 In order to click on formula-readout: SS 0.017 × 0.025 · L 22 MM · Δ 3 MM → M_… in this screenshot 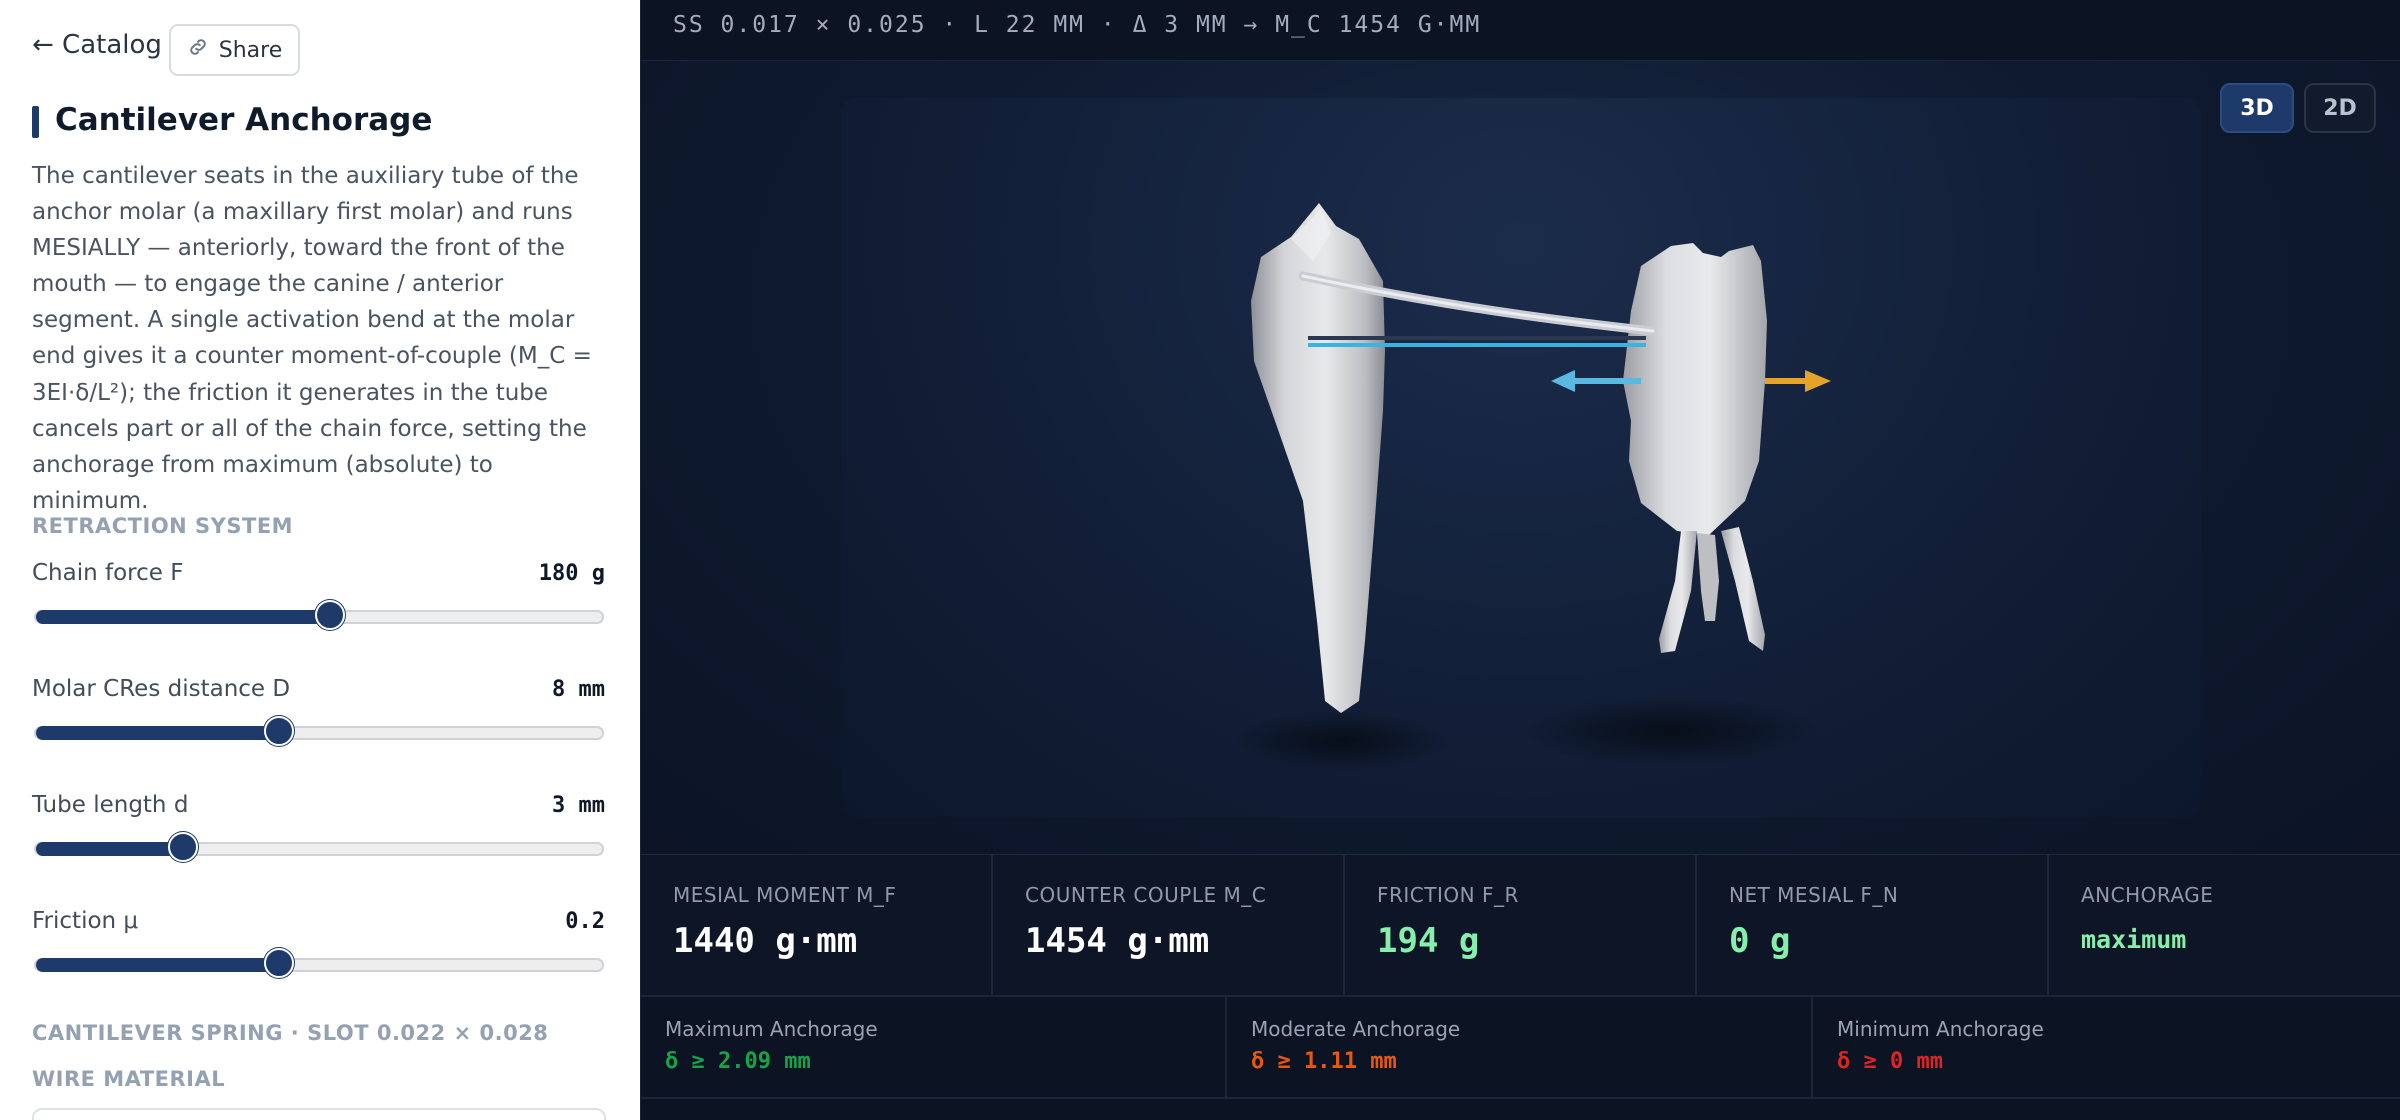, I will do `click(1077, 25)`.